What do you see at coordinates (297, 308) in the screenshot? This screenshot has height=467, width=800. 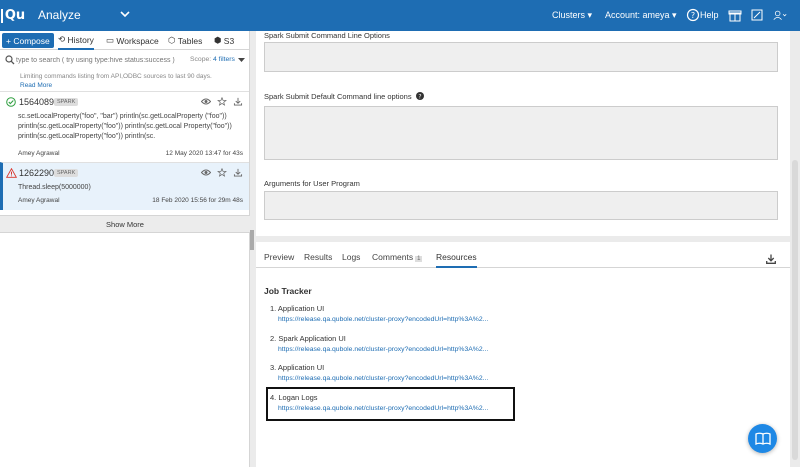 I see `job-name: 1. Application UI` at bounding box center [297, 308].